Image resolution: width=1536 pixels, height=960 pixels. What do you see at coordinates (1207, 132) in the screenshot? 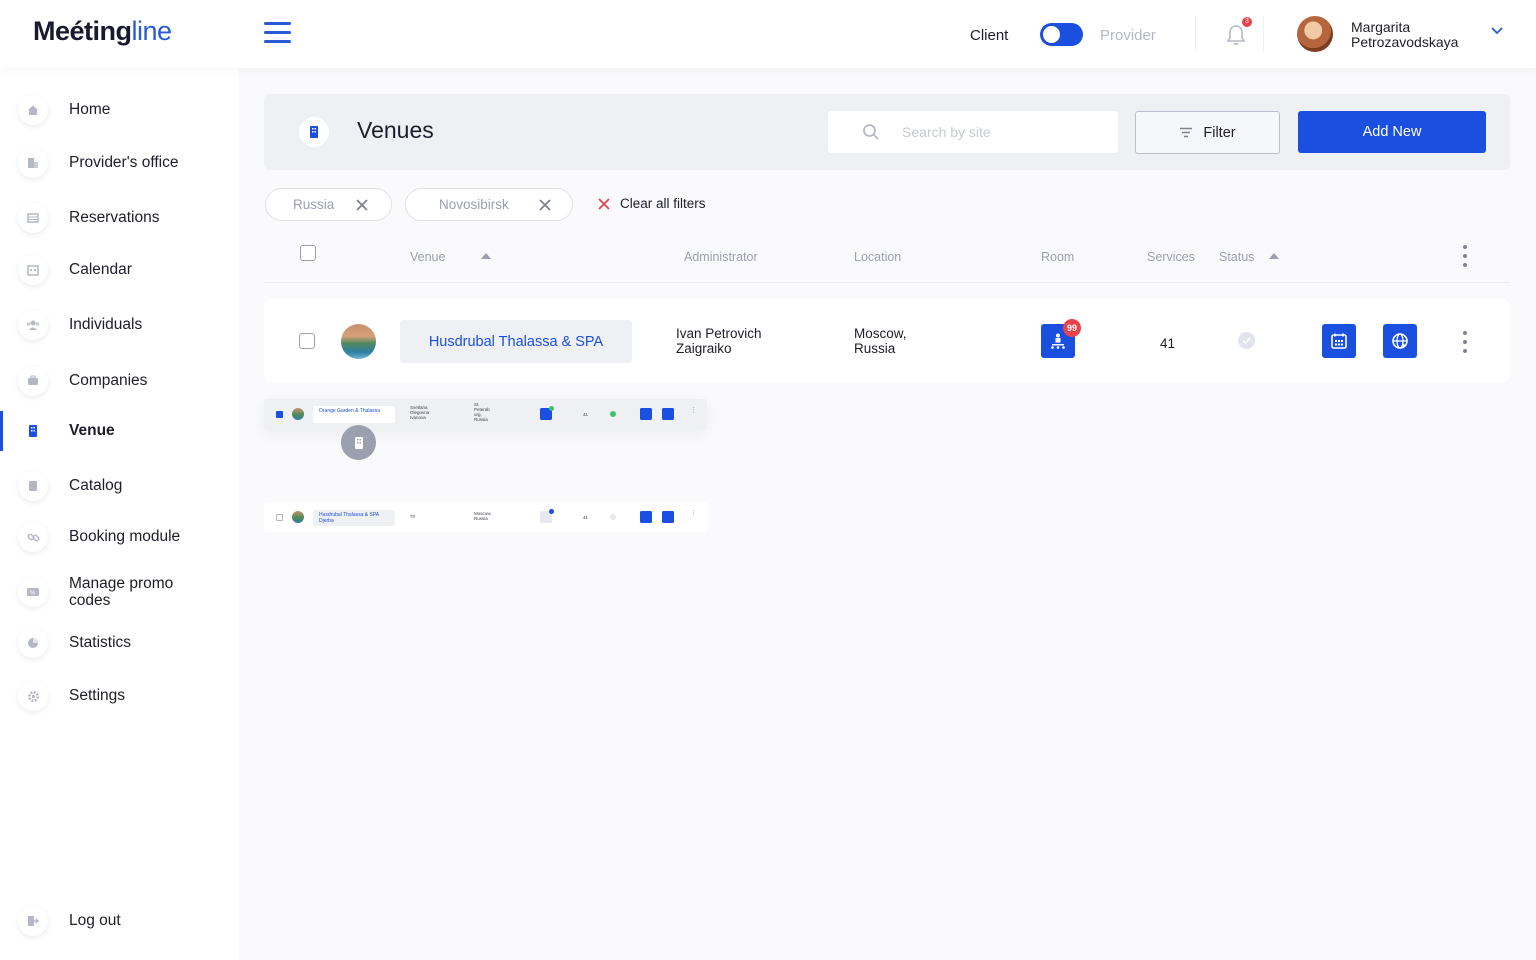
I see `filter-button: Filter` at bounding box center [1207, 132].